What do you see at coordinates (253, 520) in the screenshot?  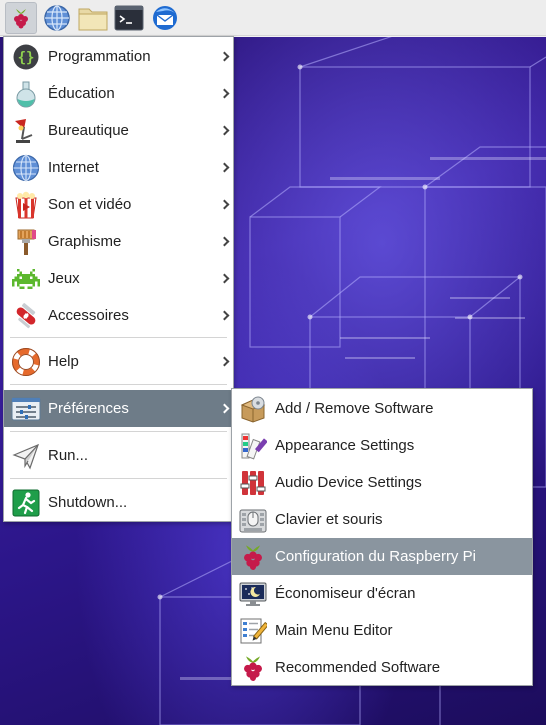 I see `keyboard-mouse-icon` at bounding box center [253, 520].